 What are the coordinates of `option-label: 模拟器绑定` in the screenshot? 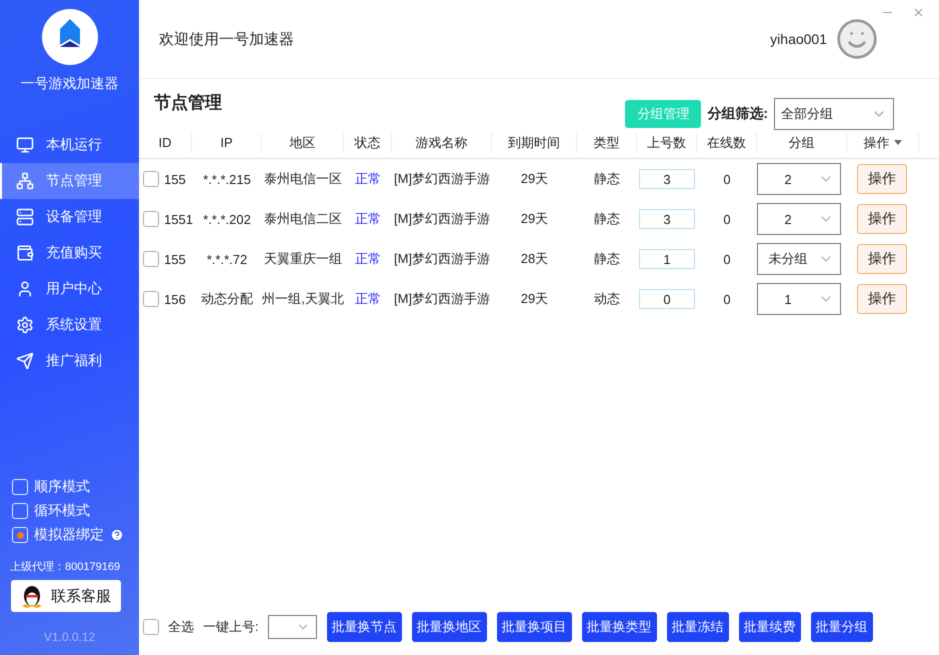 It's located at (69, 535).